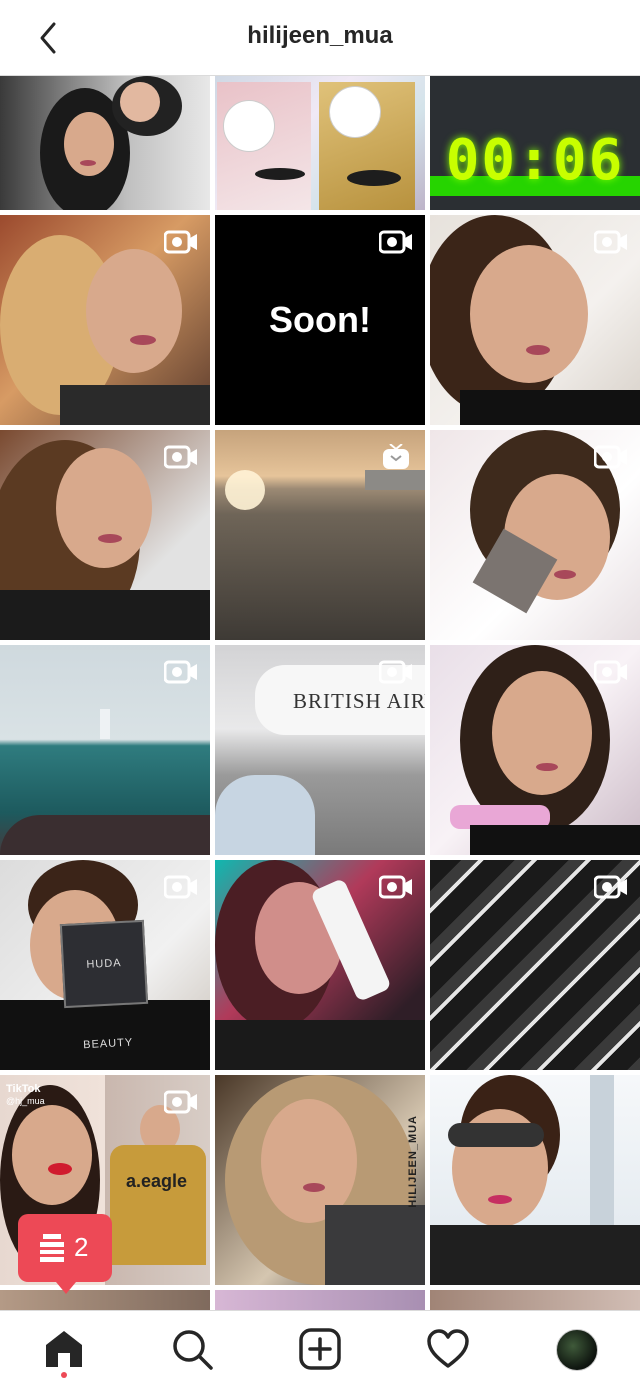 This screenshot has height=1386, width=640. I want to click on new-post-icon, so click(320, 1349).